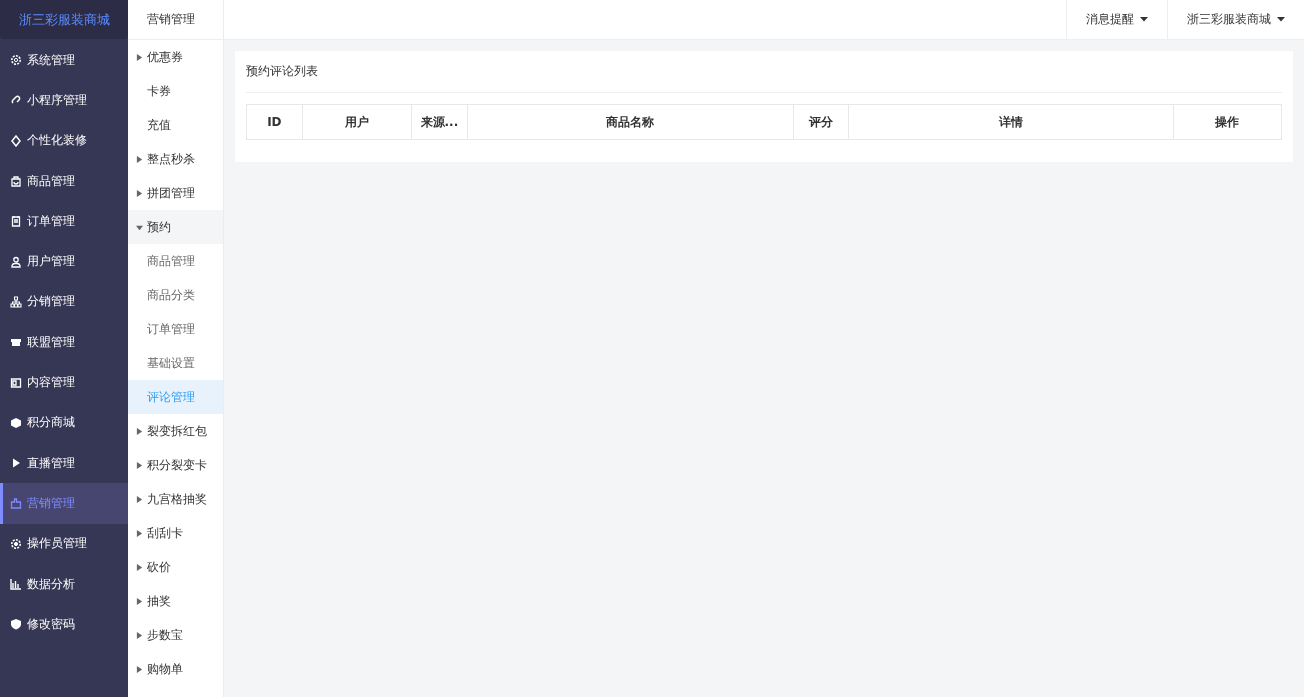 The width and height of the screenshot is (1304, 697). What do you see at coordinates (64, 342) in the screenshot?
I see `sidebar-item: 联盟管理` at bounding box center [64, 342].